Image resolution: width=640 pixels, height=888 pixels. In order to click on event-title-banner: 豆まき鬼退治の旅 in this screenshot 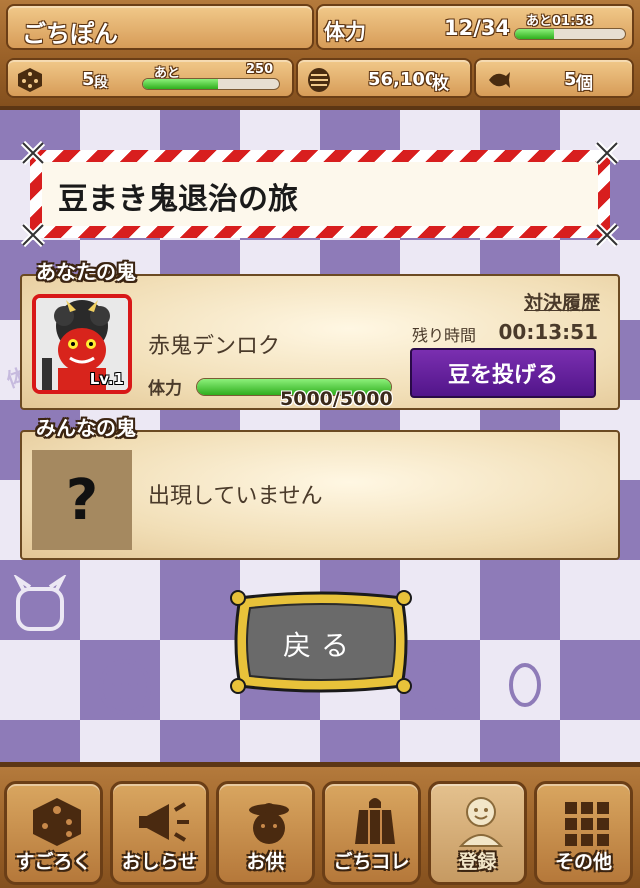, I will do `click(320, 194)`.